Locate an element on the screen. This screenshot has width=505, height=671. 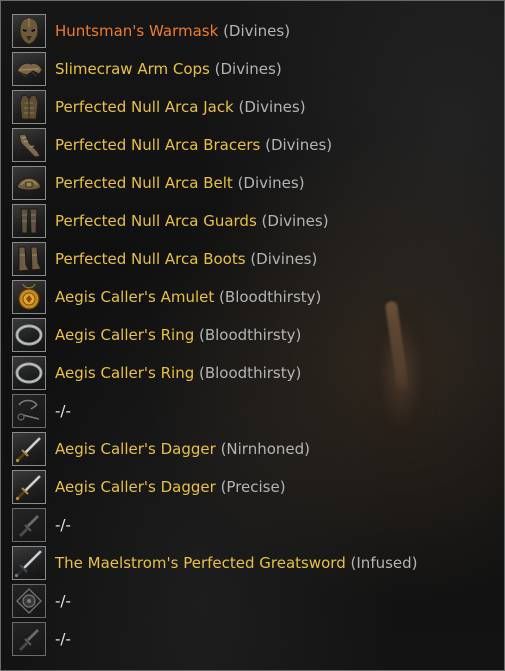
equipment-label: Perfected Null Arca Bracers (Divines) is located at coordinates (193, 145).